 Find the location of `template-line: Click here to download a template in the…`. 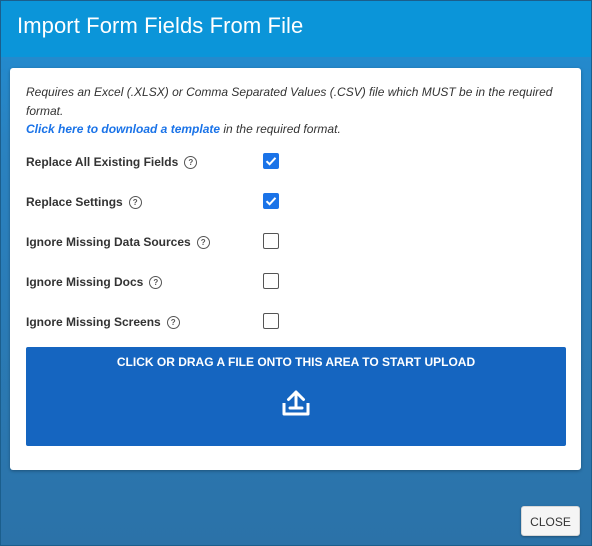

template-line: Click here to download a template in the… is located at coordinates (183, 129).